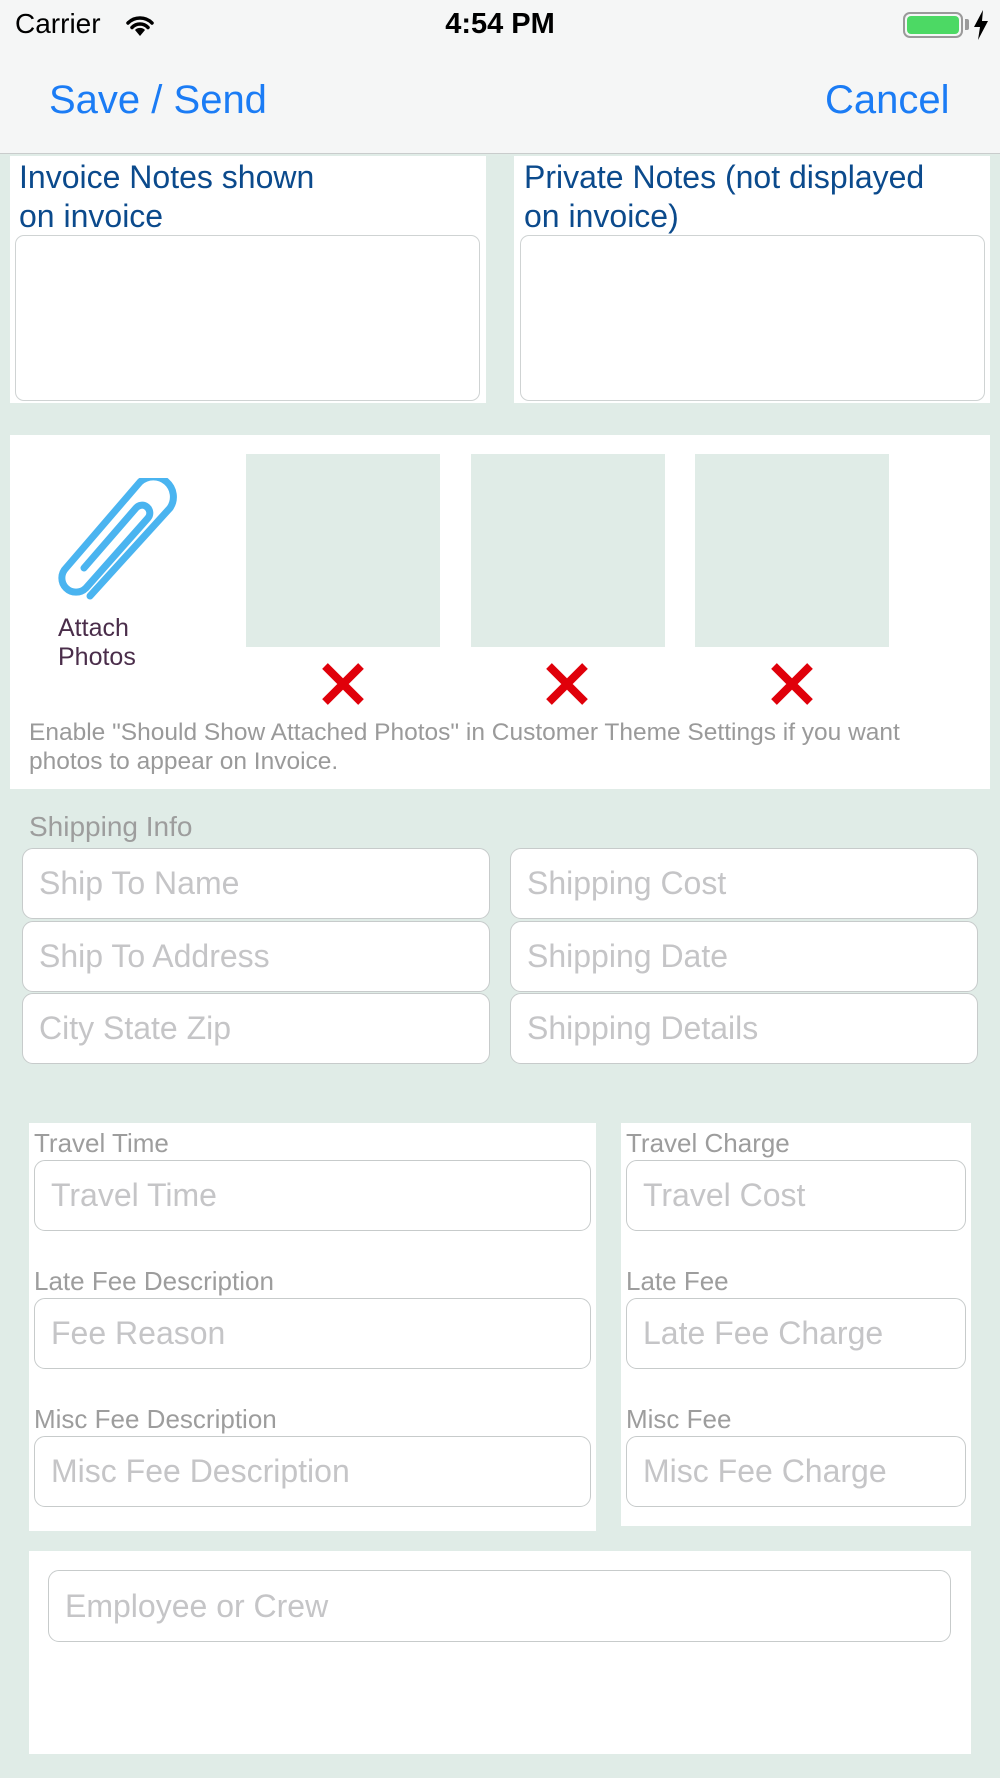 This screenshot has height=1778, width=1000. Describe the element at coordinates (981, 25) in the screenshot. I see `charging-bolt-icon` at that location.